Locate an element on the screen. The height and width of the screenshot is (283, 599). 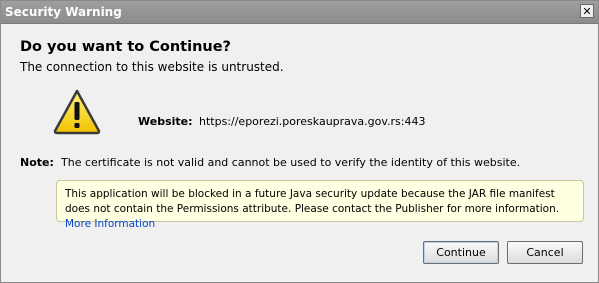
website-url: https://eporezi.poreskauprava.gov.rs:443 is located at coordinates (312, 121).